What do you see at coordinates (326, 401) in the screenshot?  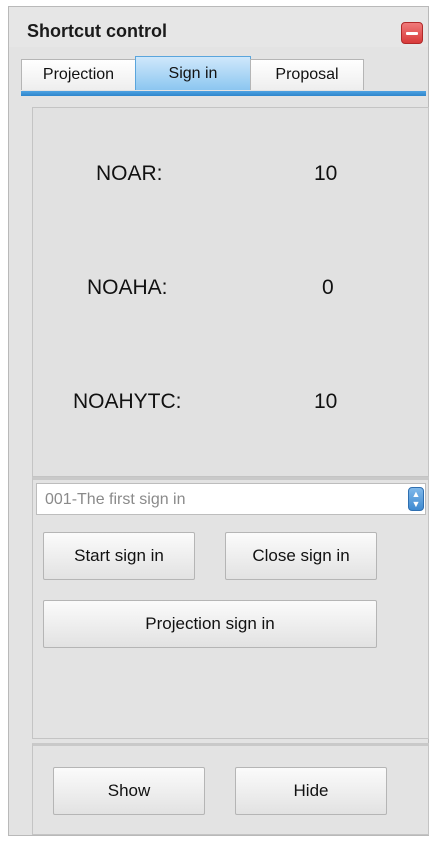 I see `stat-value-noahytc: 10` at bounding box center [326, 401].